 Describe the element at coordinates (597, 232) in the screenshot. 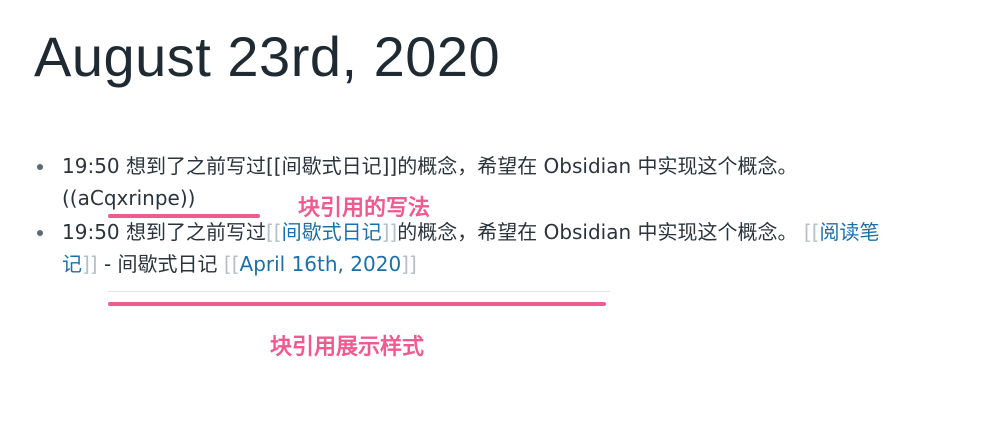

I see `block-text-middle: 的概念，希望在 Obsidian 中实现这个概念。` at that location.